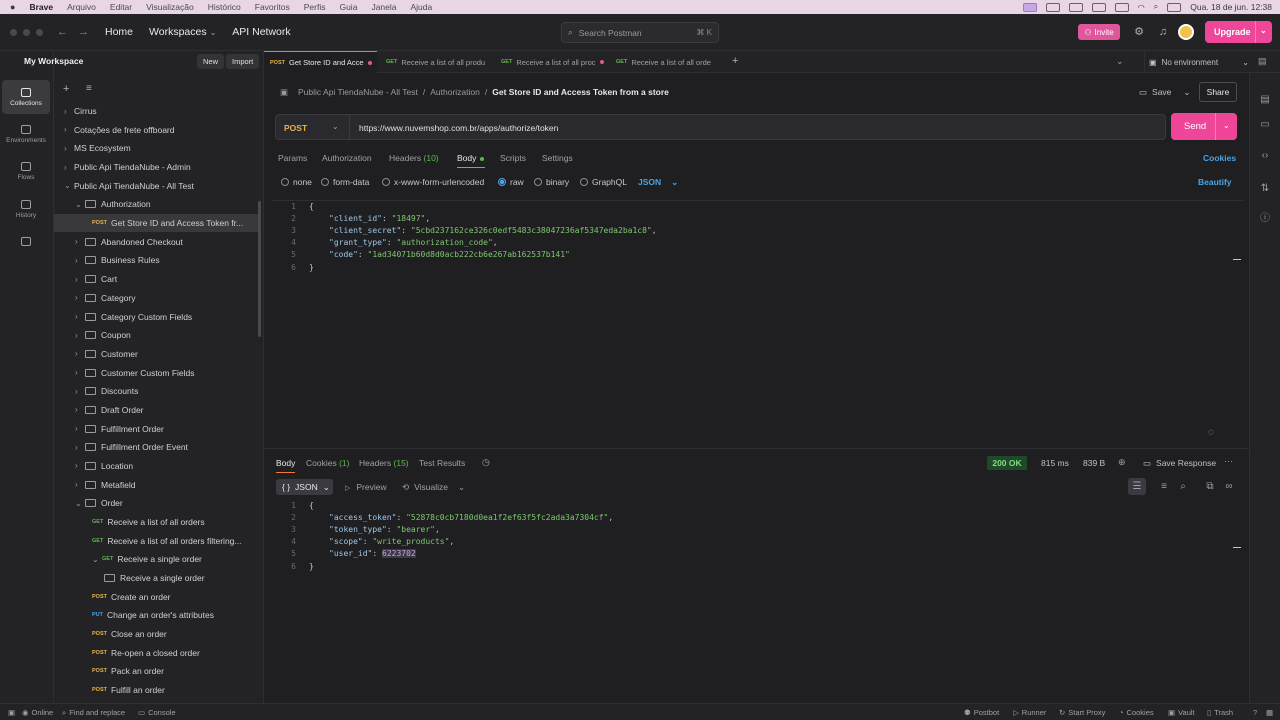  Describe the element at coordinates (471, 158) in the screenshot. I see `tab-body: Body` at that location.